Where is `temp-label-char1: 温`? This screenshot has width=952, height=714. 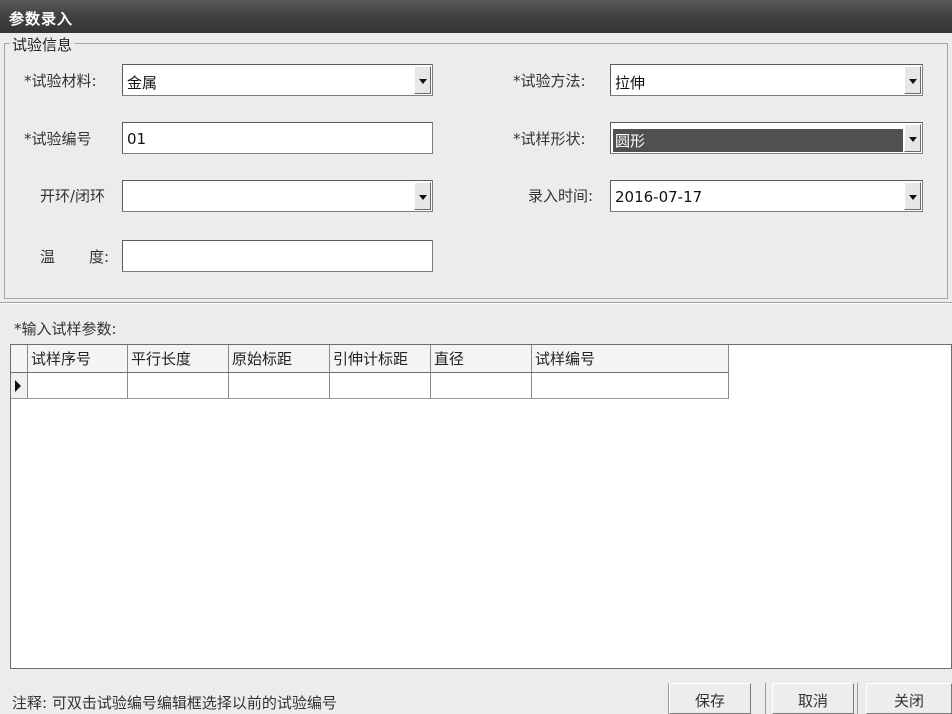
temp-label-char1: 温 is located at coordinates (48, 257).